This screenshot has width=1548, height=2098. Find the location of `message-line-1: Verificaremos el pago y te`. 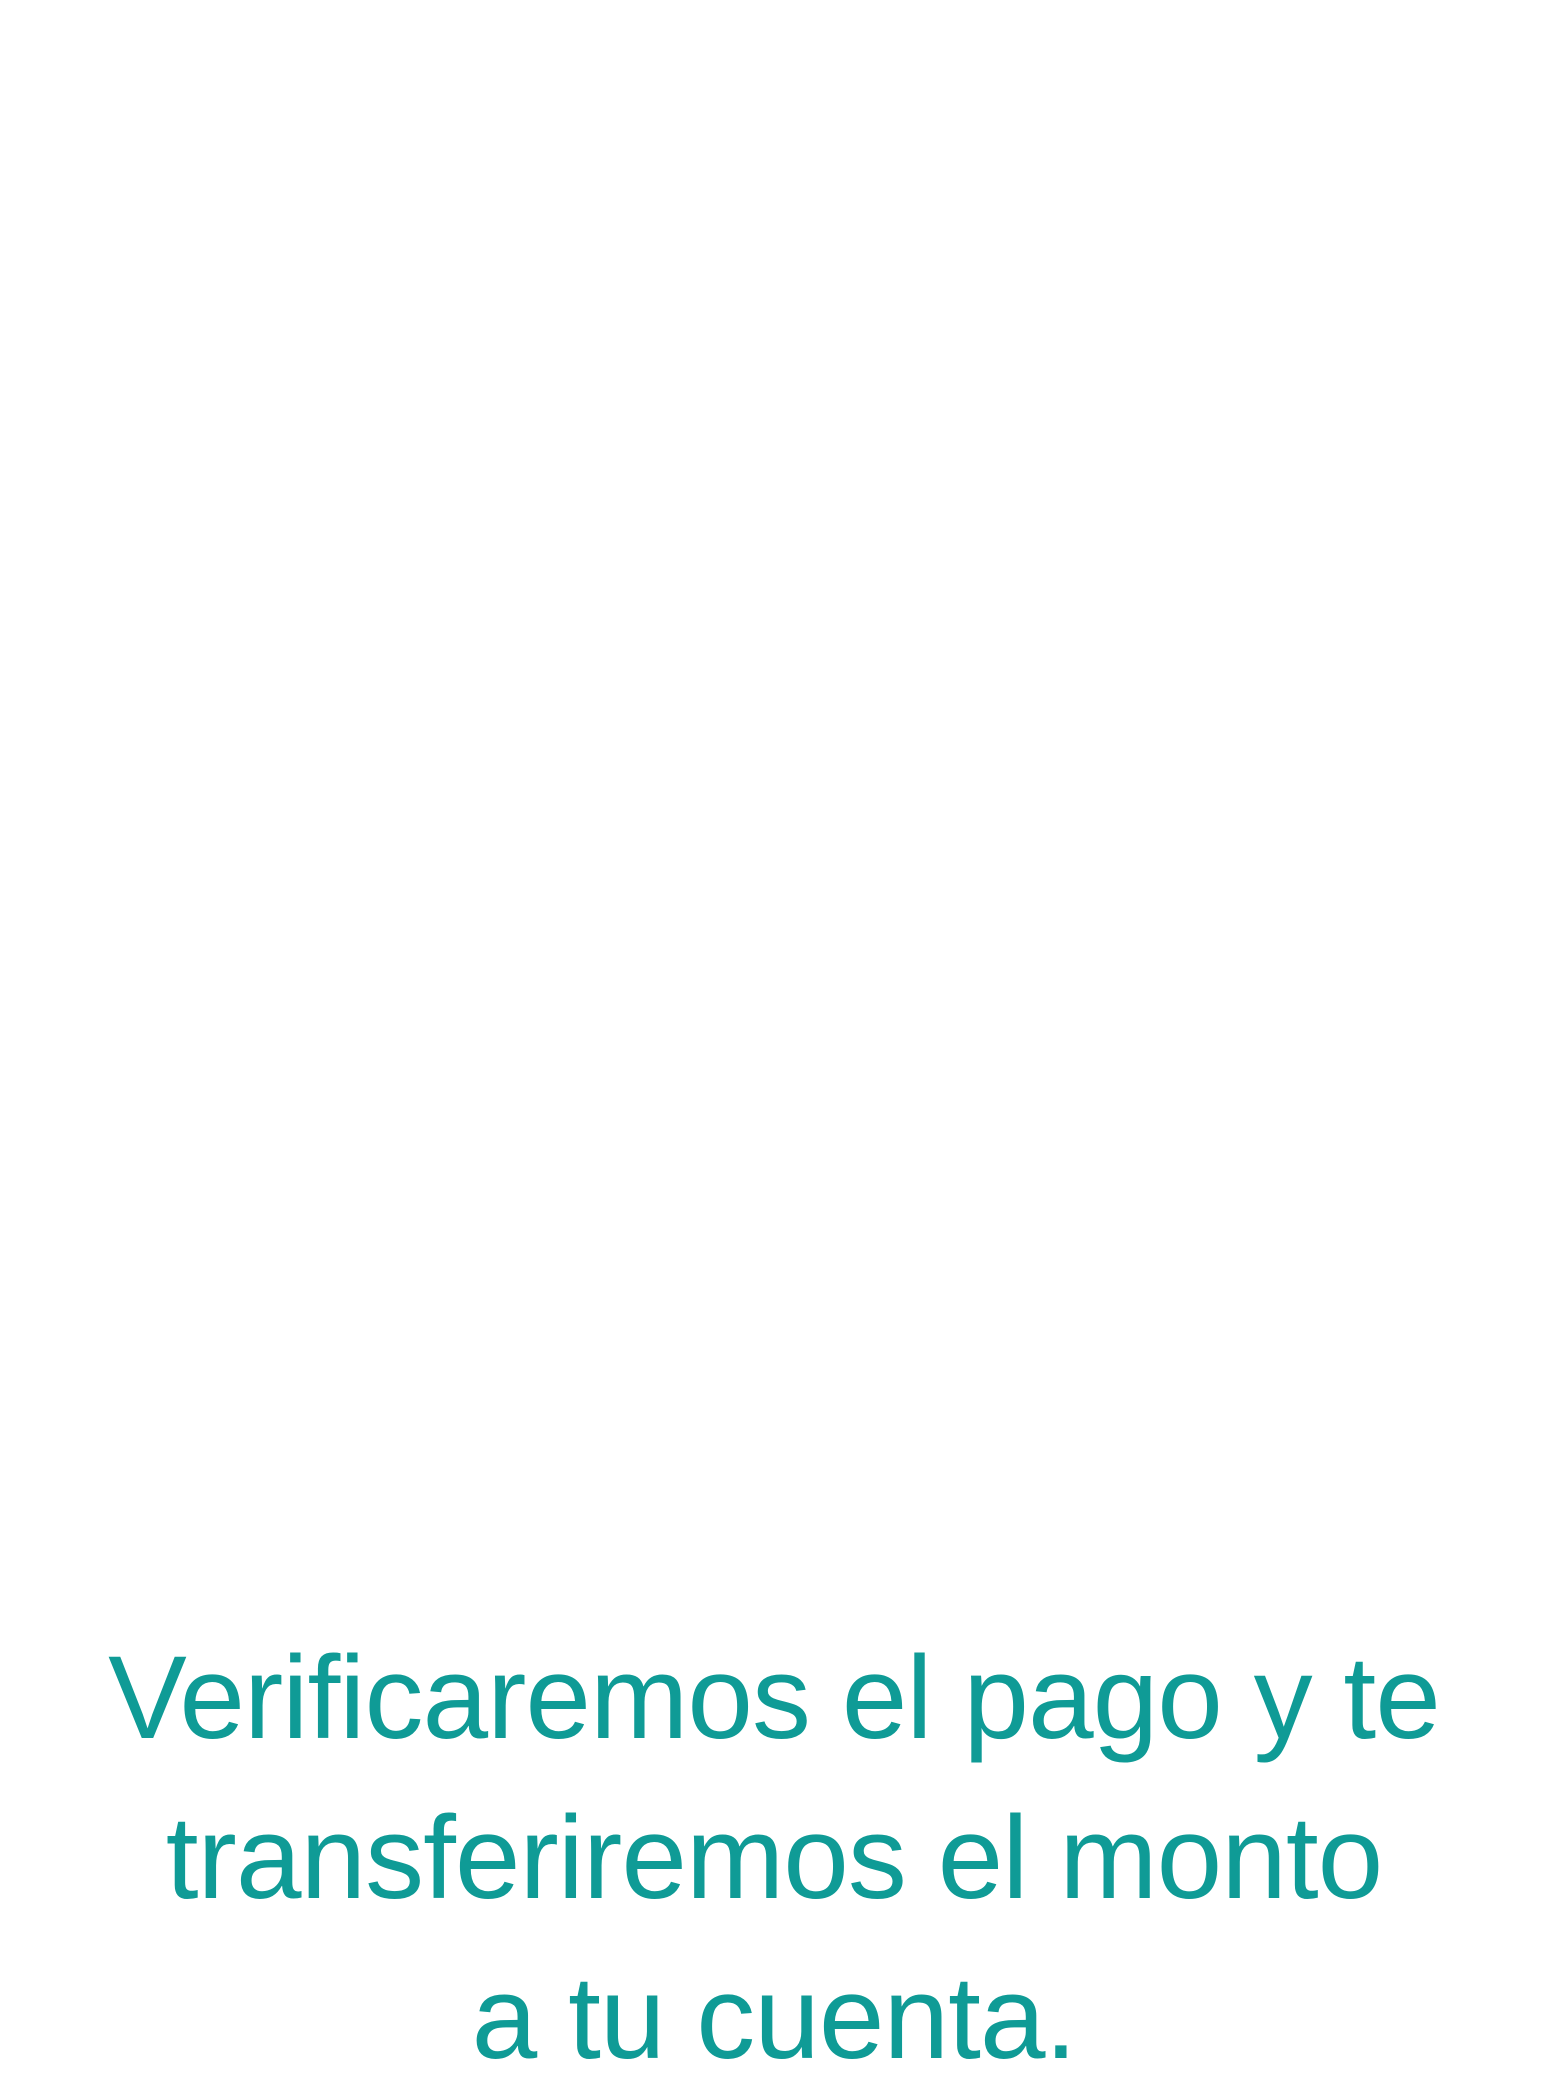

message-line-1: Verificaremos el pago y te is located at coordinates (774, 1698).